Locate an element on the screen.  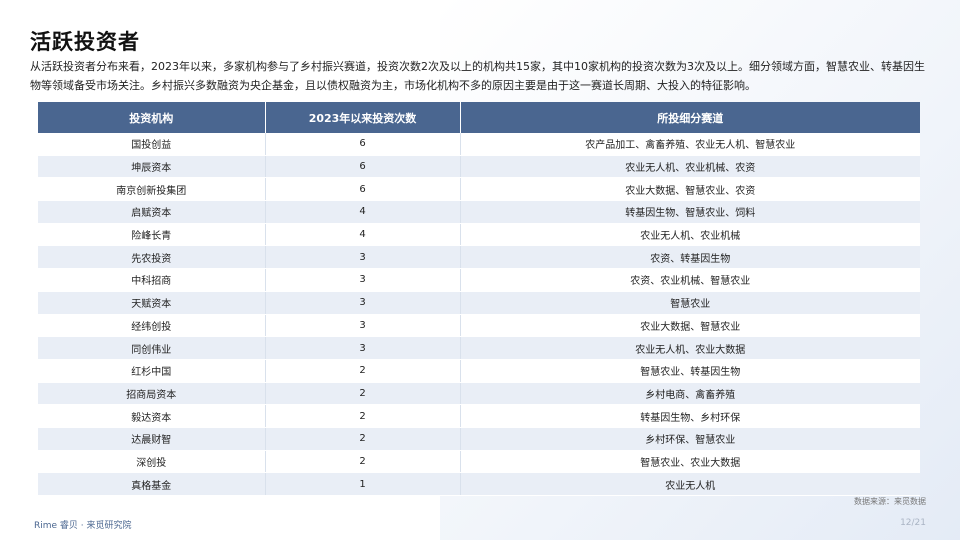
table-row: 达晨财智 2 乡村环保、智慧农业 is located at coordinates (479, 439).